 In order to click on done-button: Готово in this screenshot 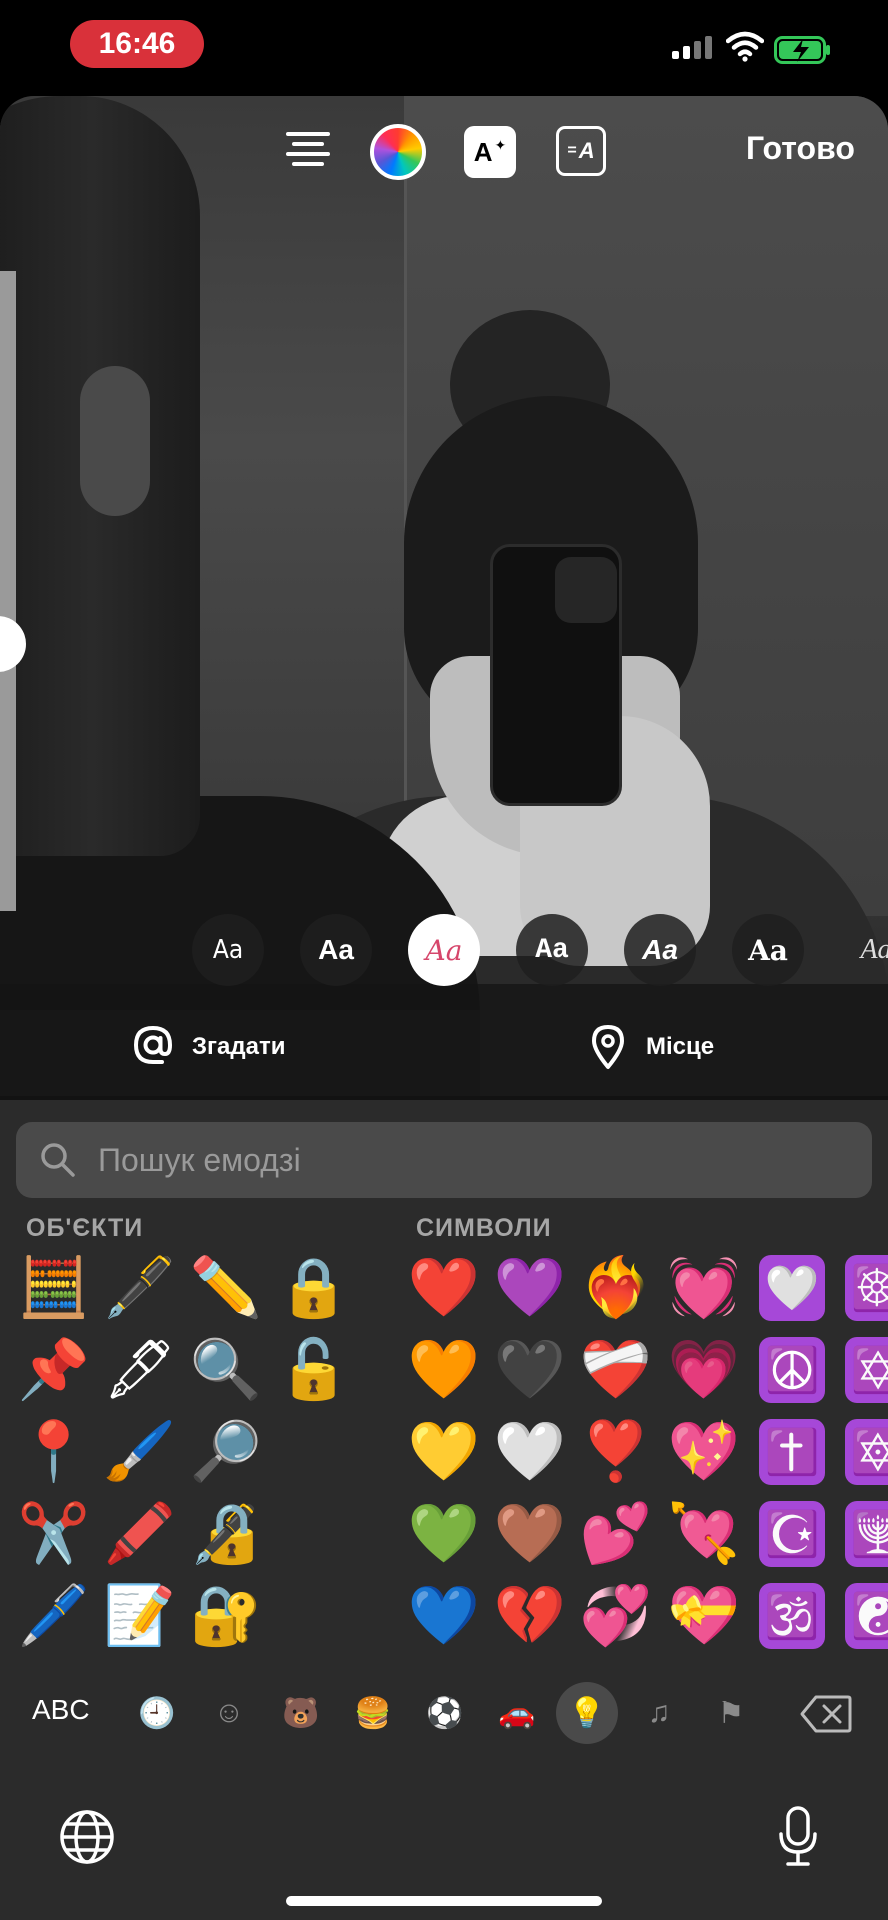, I will do `click(800, 148)`.